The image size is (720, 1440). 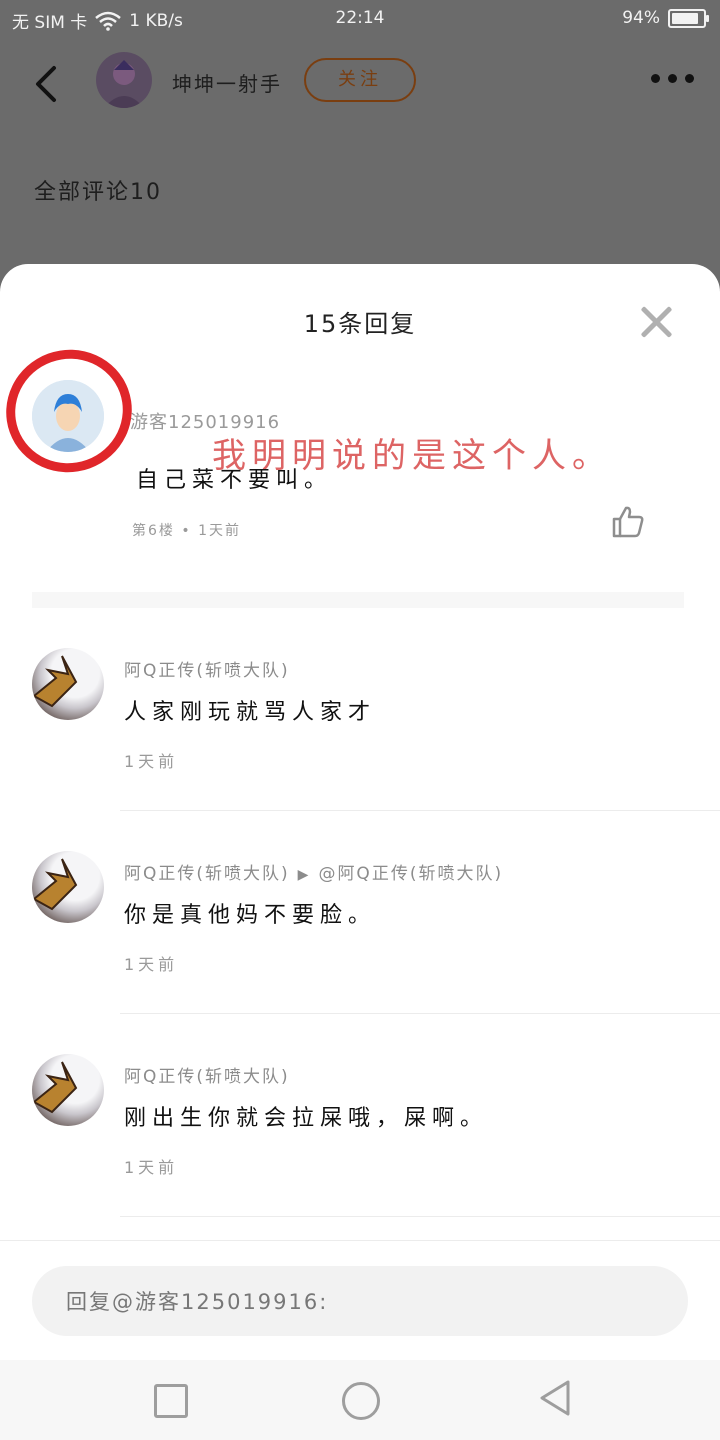 I want to click on play-arrow-icon: ▶, so click(x=304, y=875).